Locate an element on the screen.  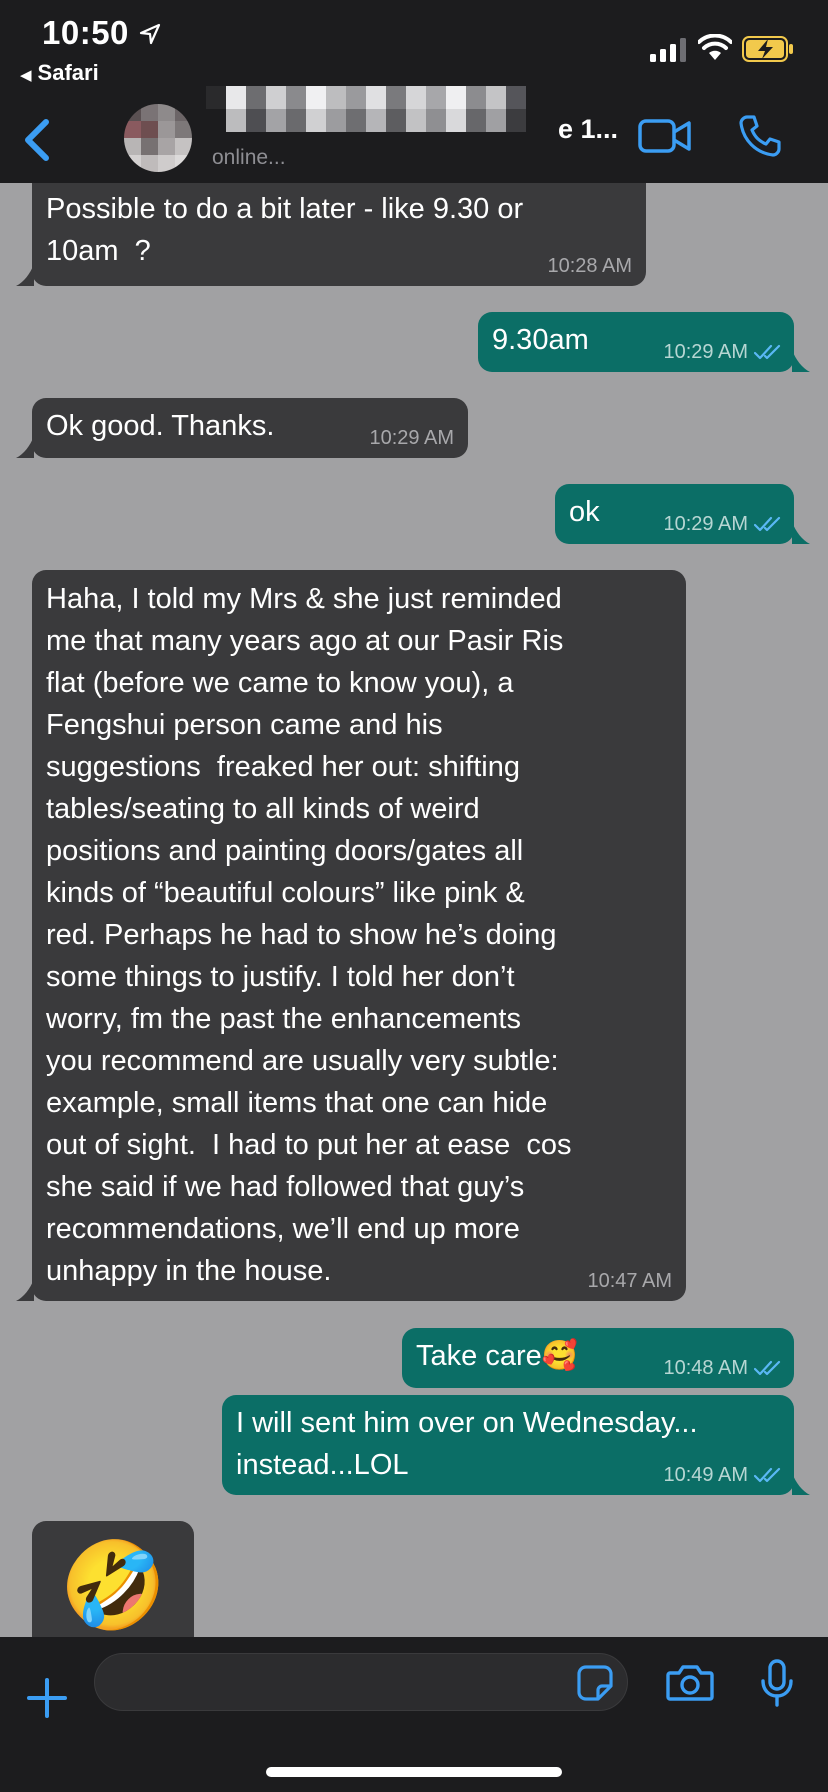
message-meta: 10:49 AM is located at coordinates (722, 1475).